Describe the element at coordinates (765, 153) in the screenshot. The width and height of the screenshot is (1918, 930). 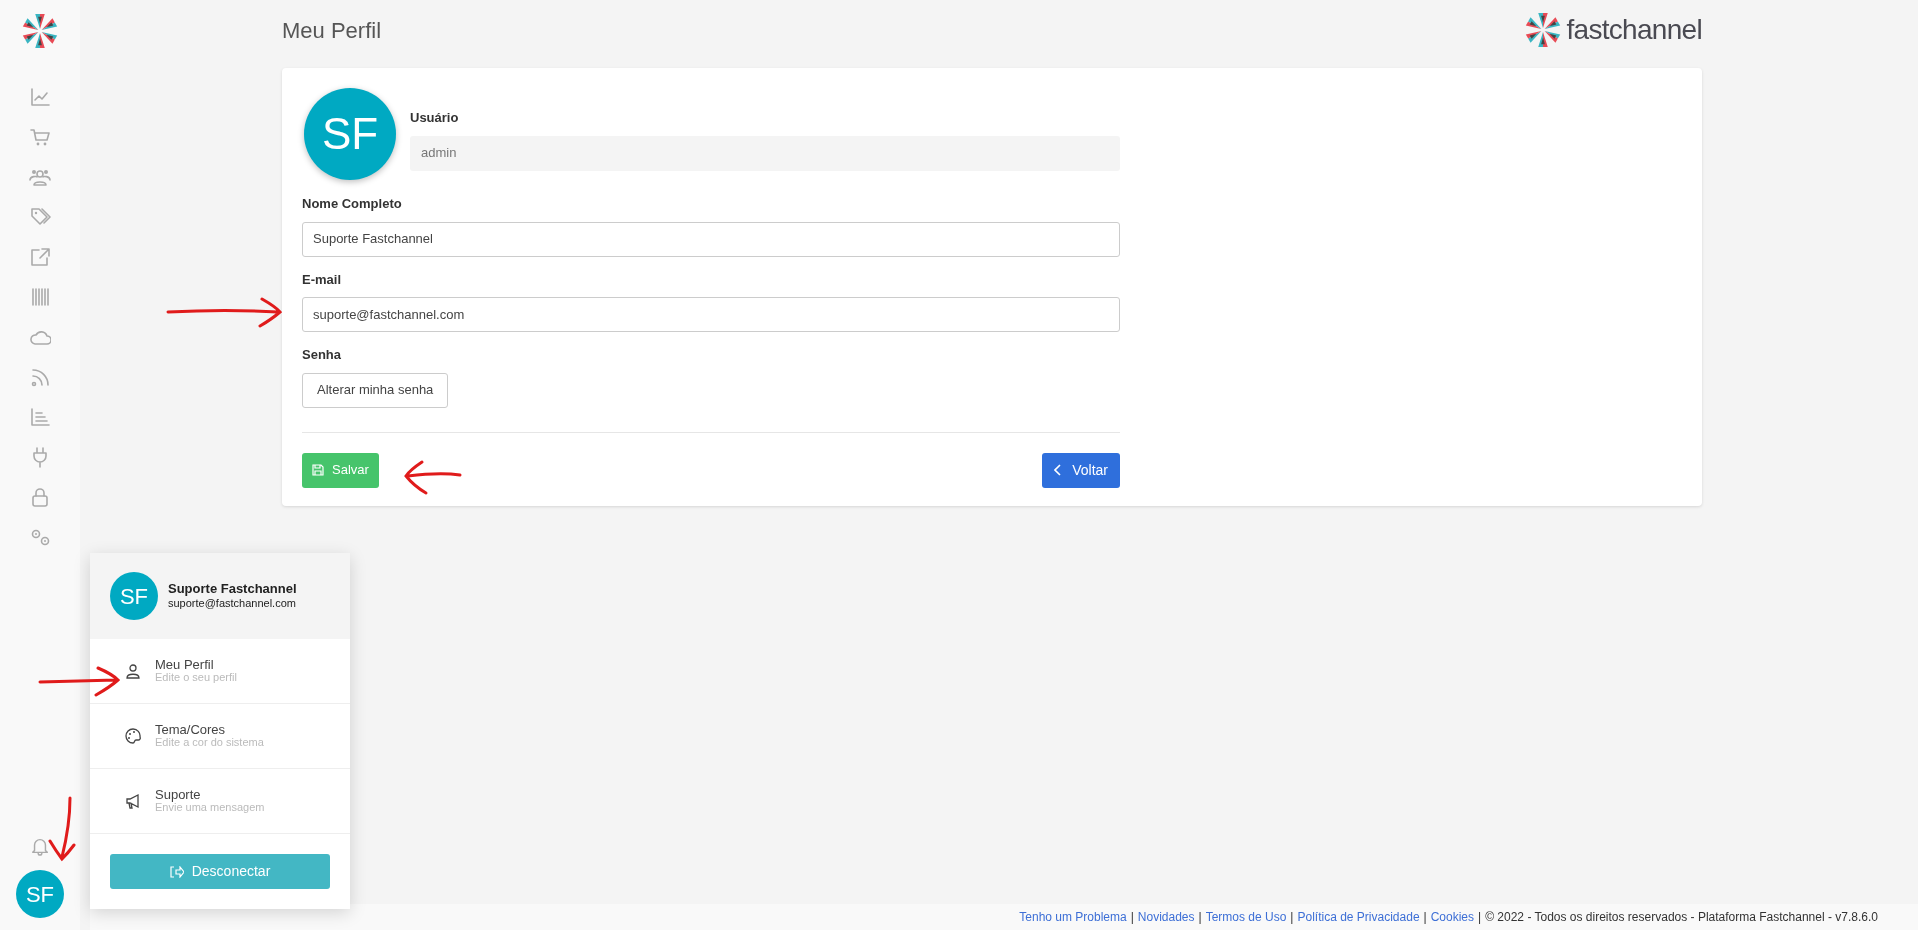
I see `input-field: admin` at that location.